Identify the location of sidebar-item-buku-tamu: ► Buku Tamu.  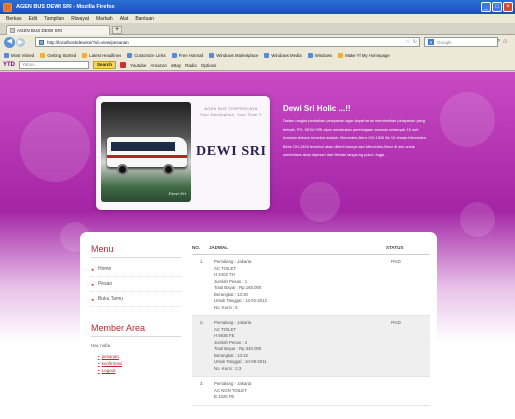
(136, 299).